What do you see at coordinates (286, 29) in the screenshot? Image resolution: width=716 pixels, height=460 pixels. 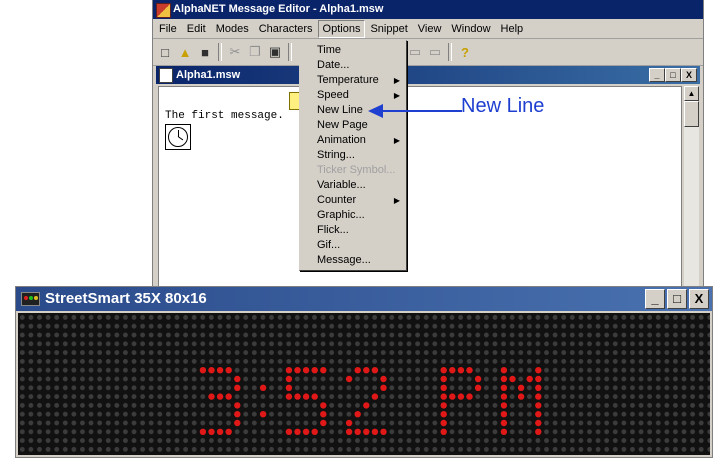 I see `menu-characters: Characters` at bounding box center [286, 29].